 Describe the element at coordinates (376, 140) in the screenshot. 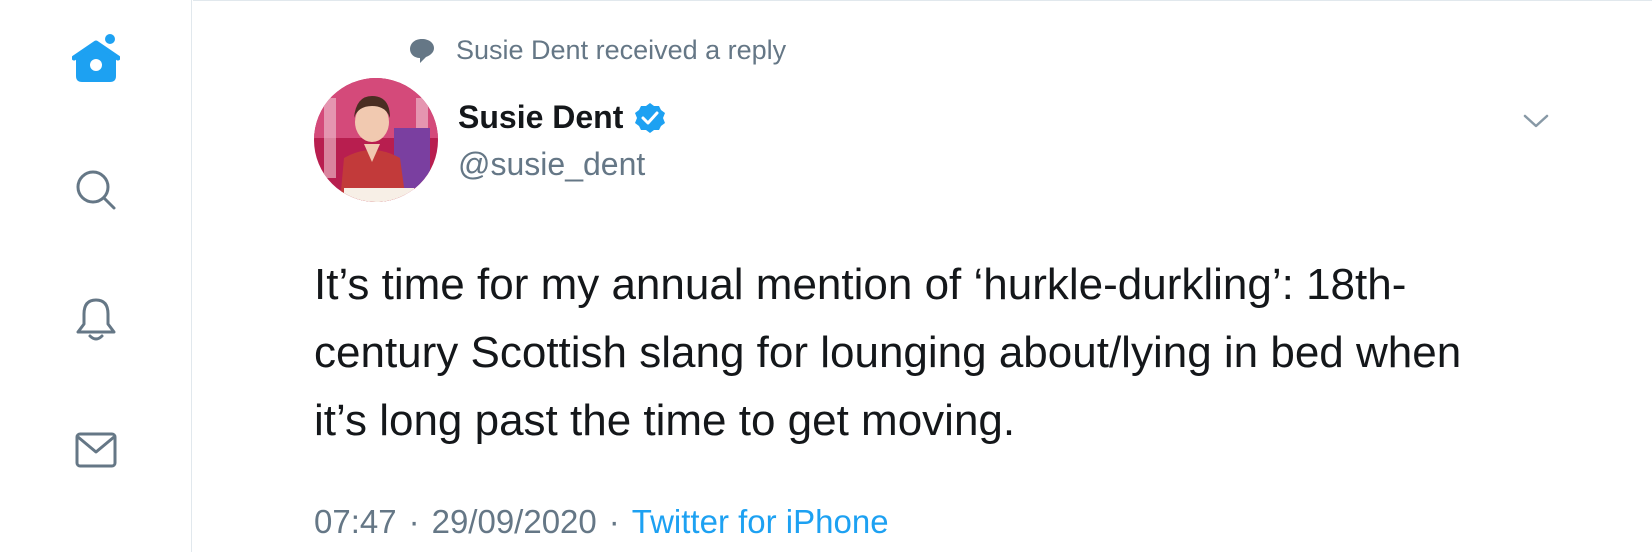

I see `avatar` at that location.